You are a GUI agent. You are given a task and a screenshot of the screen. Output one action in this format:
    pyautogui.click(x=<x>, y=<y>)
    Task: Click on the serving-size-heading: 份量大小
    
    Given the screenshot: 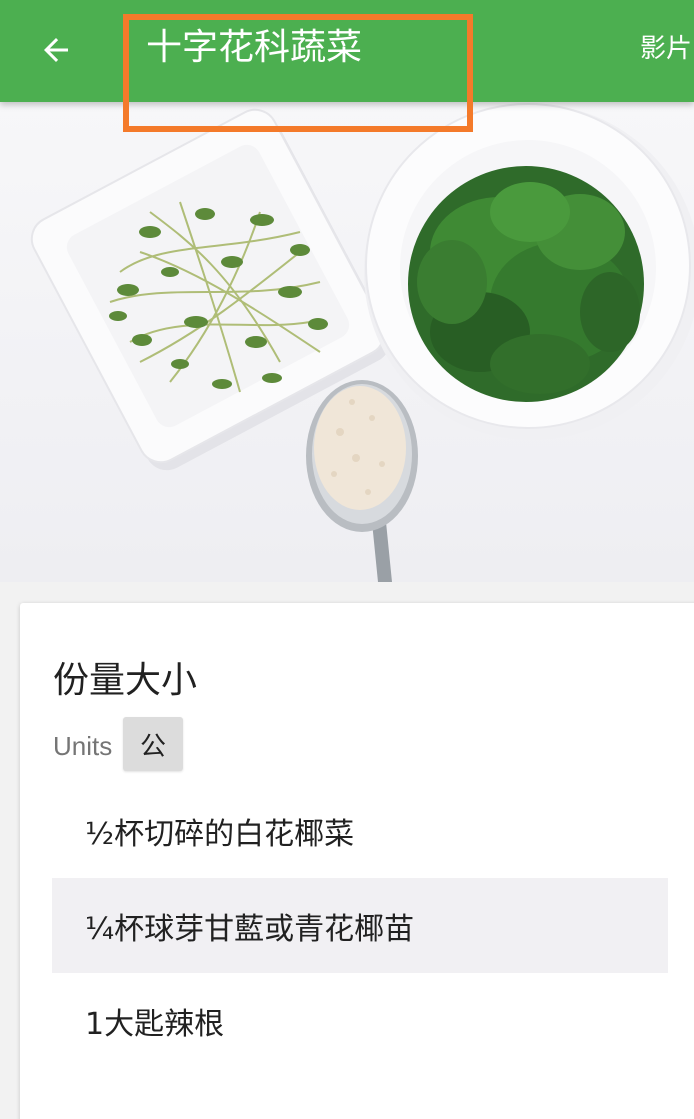 What is the action you would take?
    pyautogui.click(x=125, y=680)
    